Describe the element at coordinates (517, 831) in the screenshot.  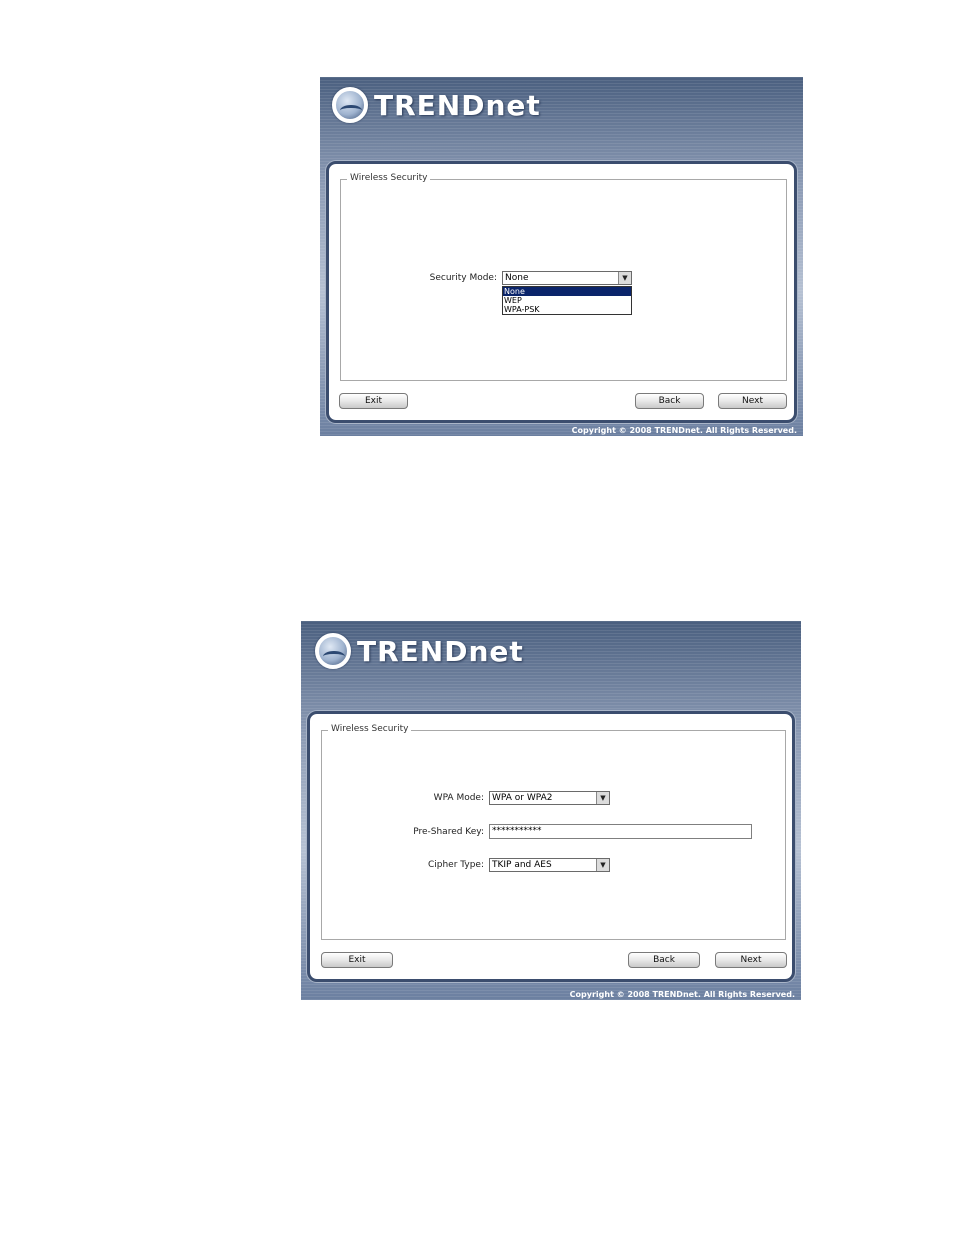
I see `pre-shared-key-value: ***********` at that location.